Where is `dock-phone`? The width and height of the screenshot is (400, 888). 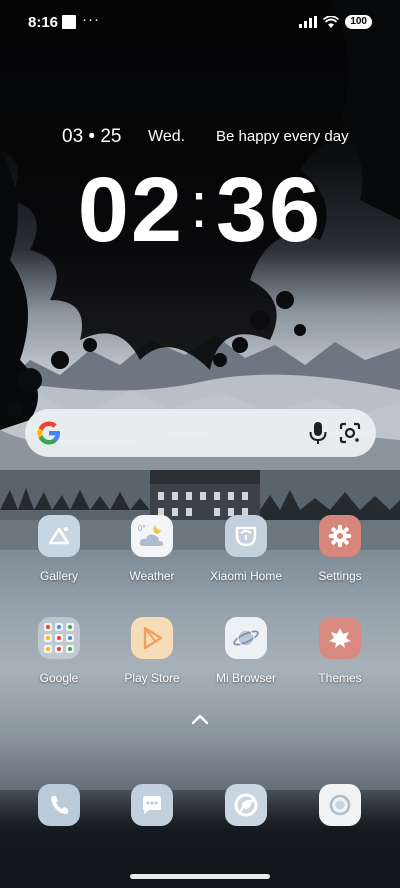 dock-phone is located at coordinates (59, 805).